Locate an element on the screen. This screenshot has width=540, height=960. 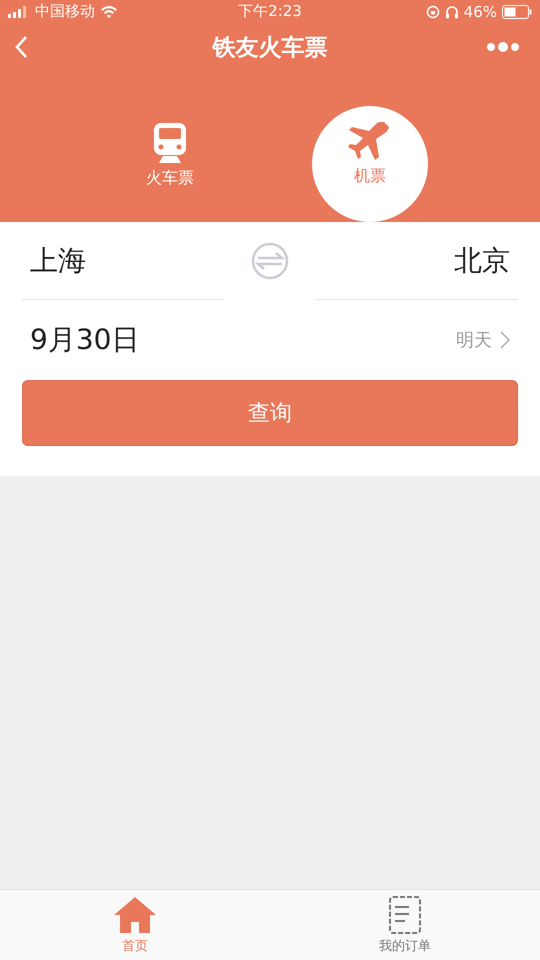
train-icon is located at coordinates (170, 143).